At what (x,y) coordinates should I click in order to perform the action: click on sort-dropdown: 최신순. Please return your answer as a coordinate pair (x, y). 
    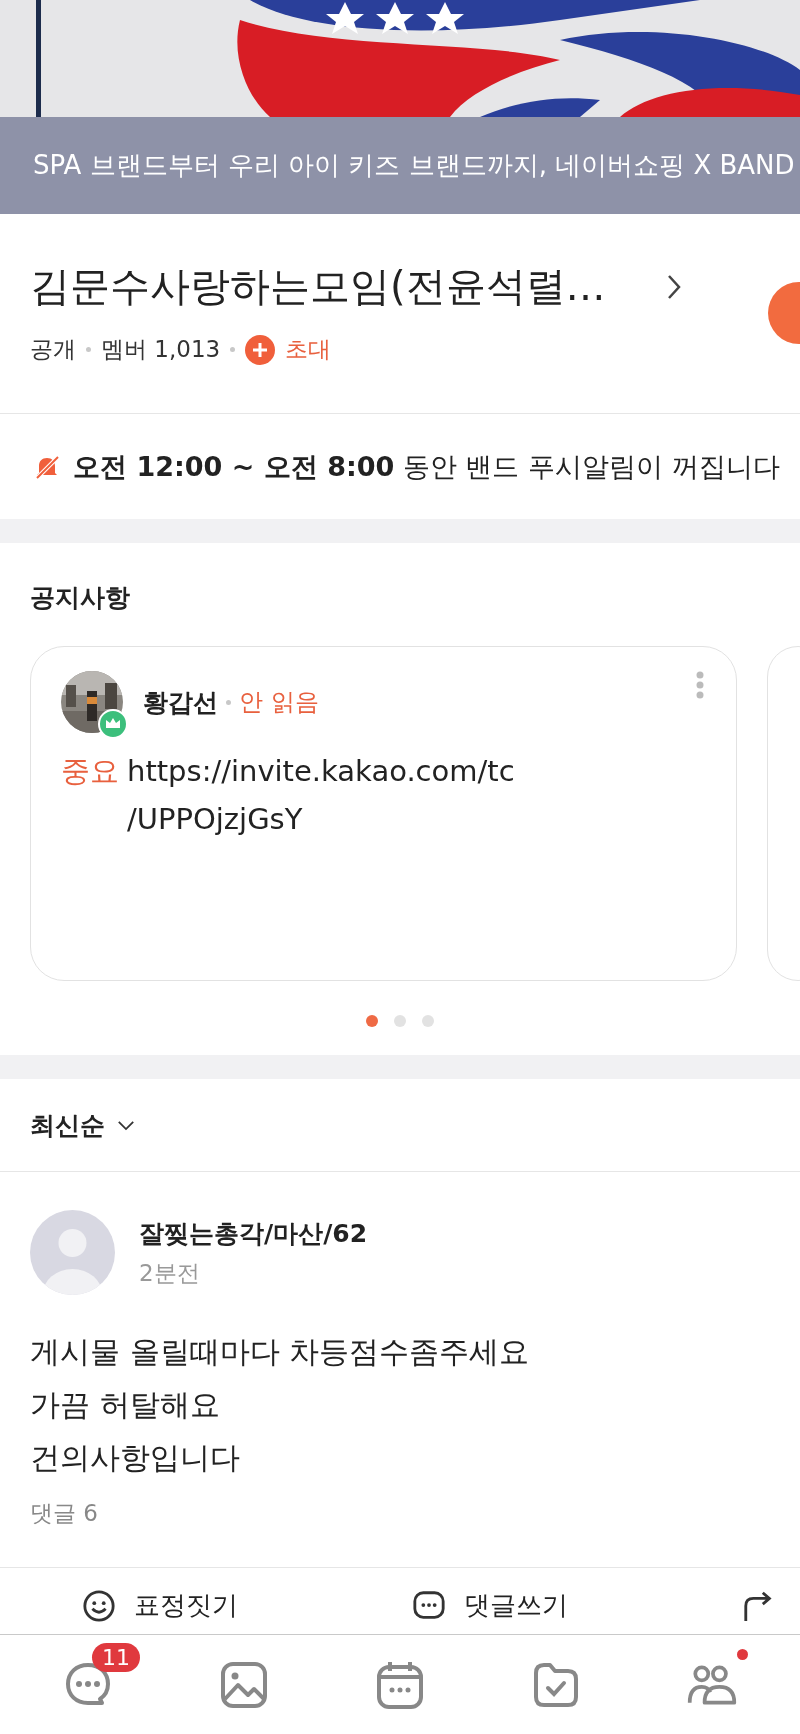
    Looking at the image, I should click on (400, 1125).